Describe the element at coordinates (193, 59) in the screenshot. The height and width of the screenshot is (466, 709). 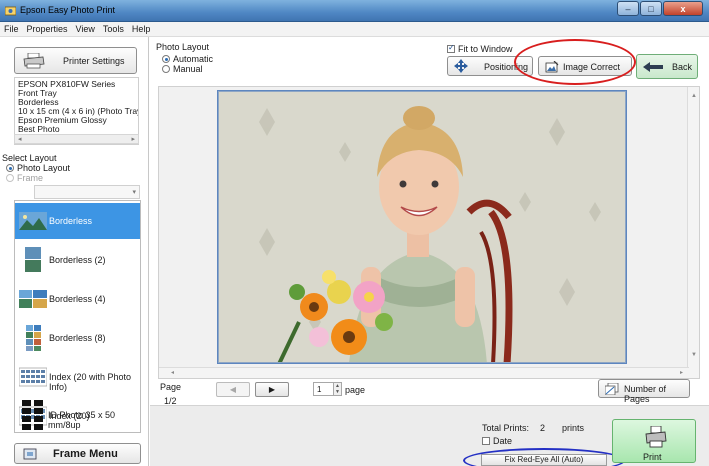
I see `automatic-radio-label: Automatic` at that location.